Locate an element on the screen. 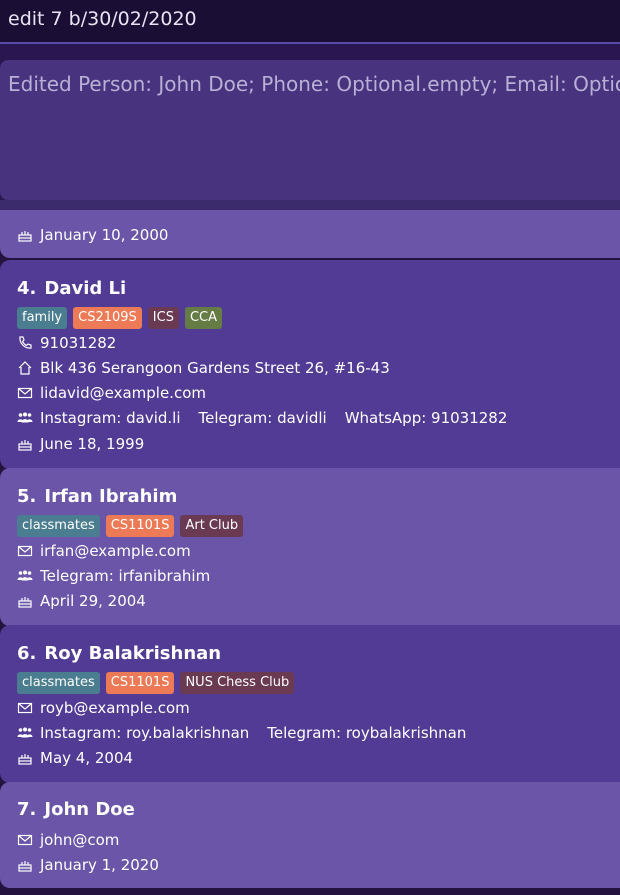  phone-row: 91031282 is located at coordinates (66, 343).